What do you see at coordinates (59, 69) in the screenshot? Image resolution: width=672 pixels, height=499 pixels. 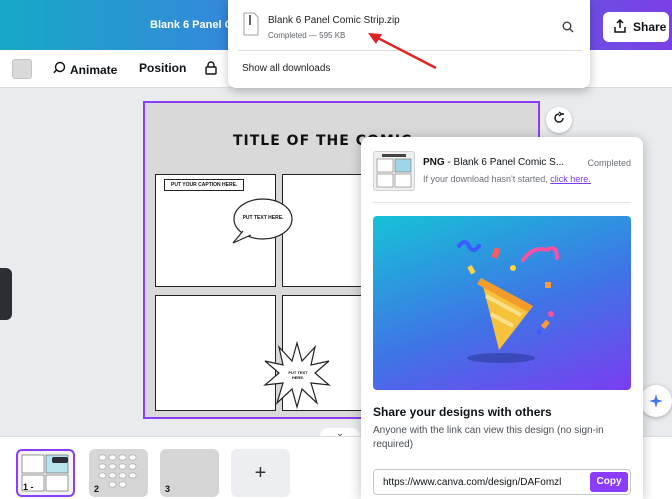 I see `animate-icon` at bounding box center [59, 69].